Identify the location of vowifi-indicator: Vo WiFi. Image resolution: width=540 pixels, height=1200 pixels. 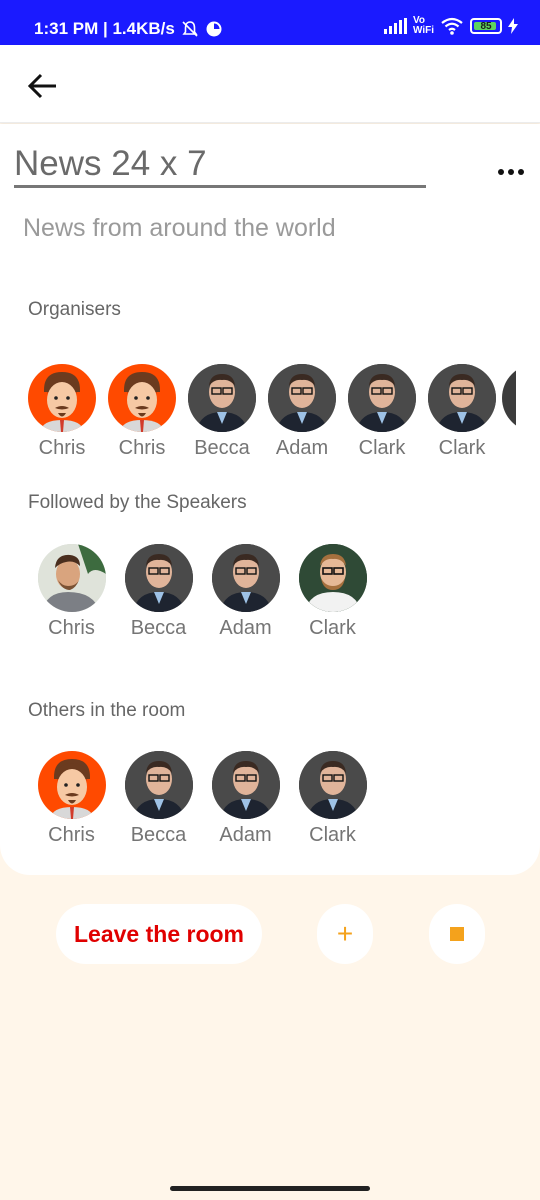
(423, 25).